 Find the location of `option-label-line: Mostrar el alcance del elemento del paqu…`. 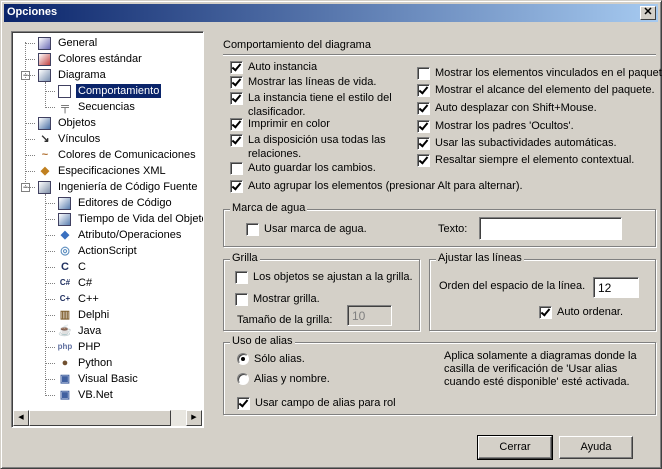

option-label-line: Mostrar el alcance del elemento del paqu… is located at coordinates (545, 90).